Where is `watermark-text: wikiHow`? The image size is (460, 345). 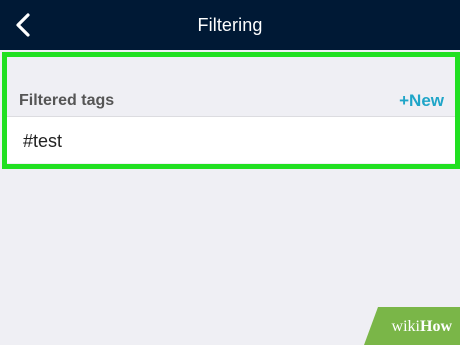
watermark-text: wikiHow is located at coordinates (422, 327).